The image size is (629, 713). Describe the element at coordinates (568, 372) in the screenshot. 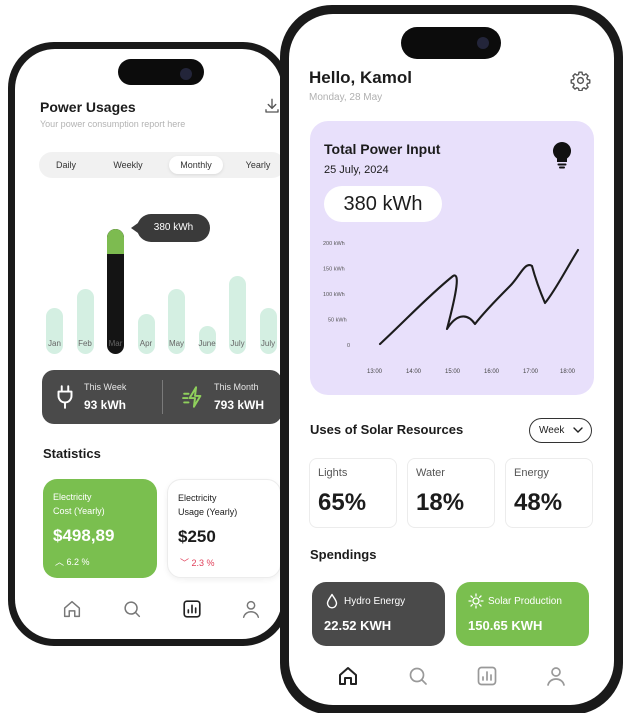

I see `x-tick: 18:00` at that location.